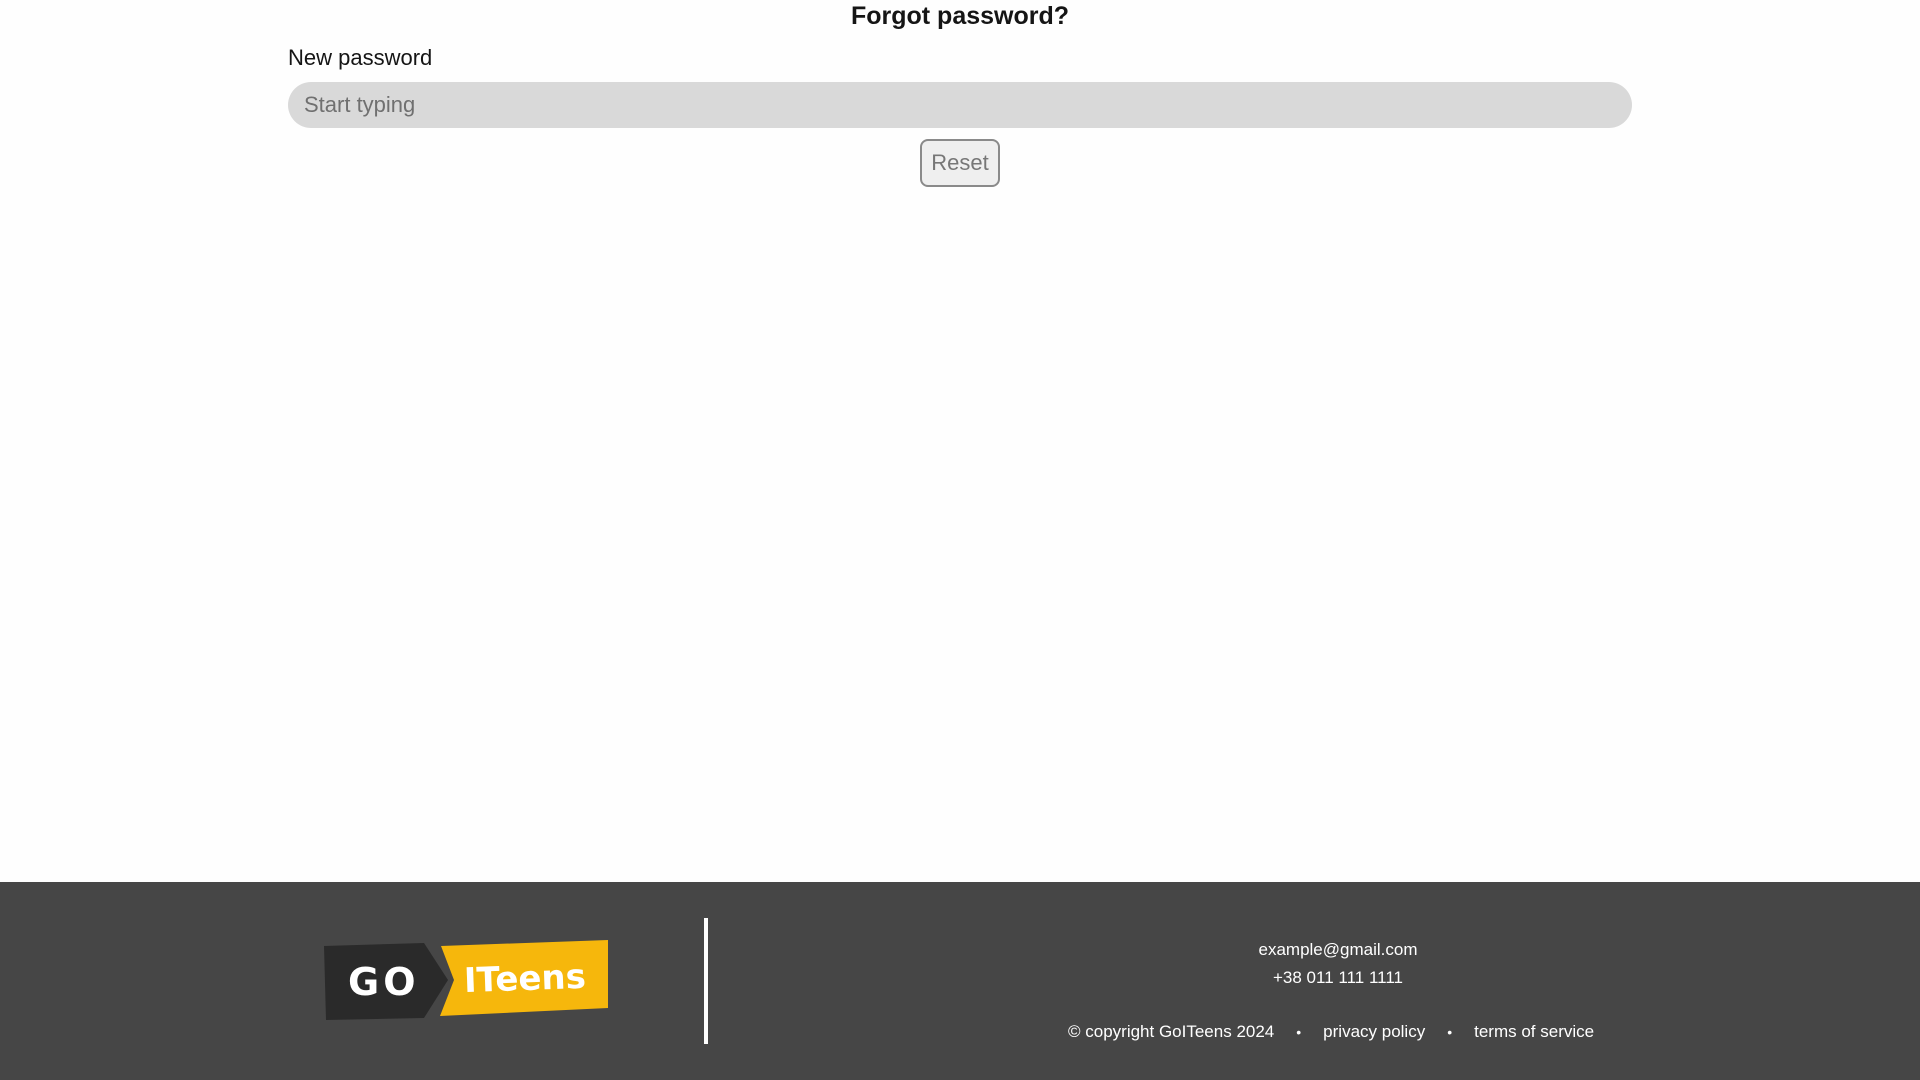 Image resolution: width=1920 pixels, height=1080 pixels. What do you see at coordinates (706, 981) in the screenshot?
I see `footer-divider` at bounding box center [706, 981].